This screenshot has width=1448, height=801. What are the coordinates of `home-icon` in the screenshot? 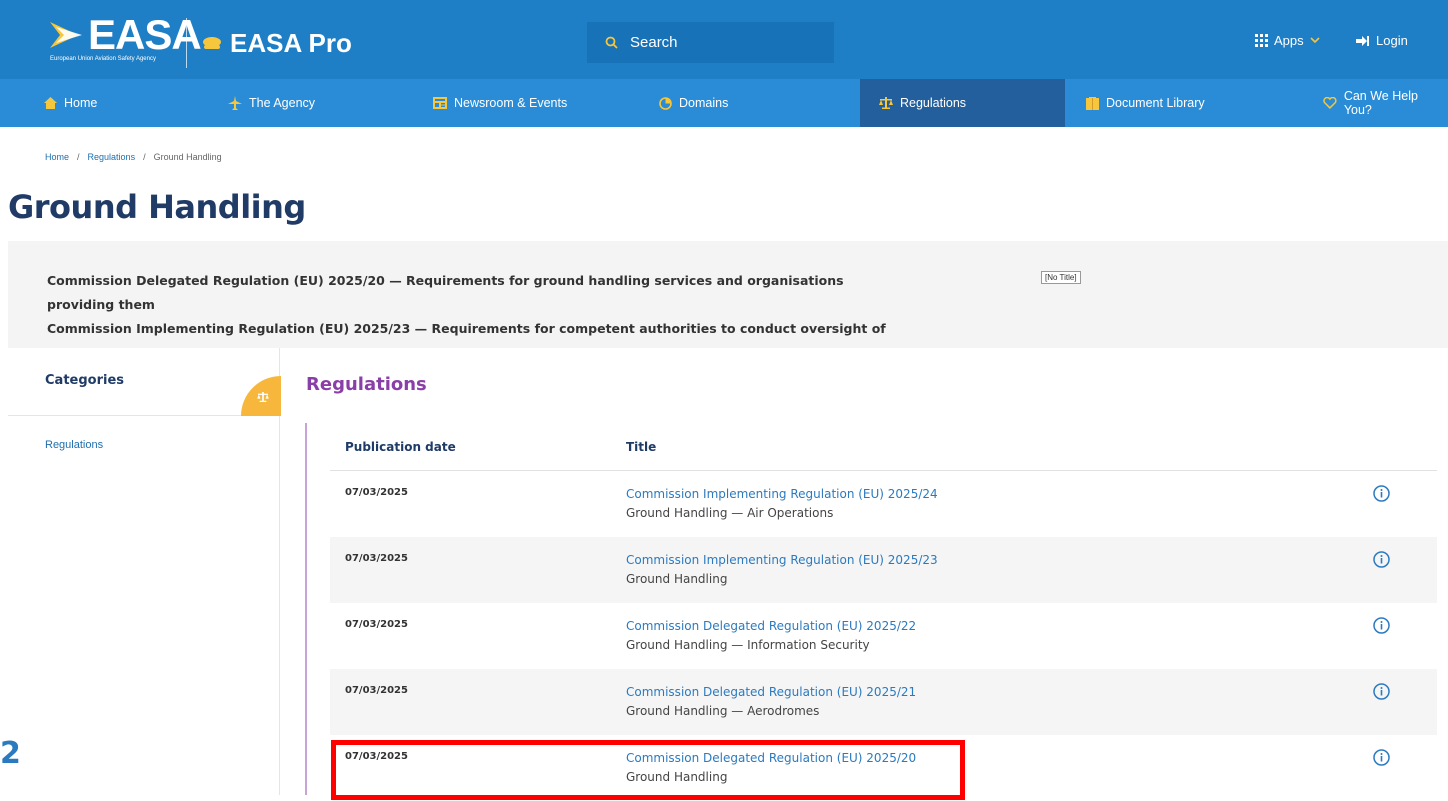 It's located at (50, 103).